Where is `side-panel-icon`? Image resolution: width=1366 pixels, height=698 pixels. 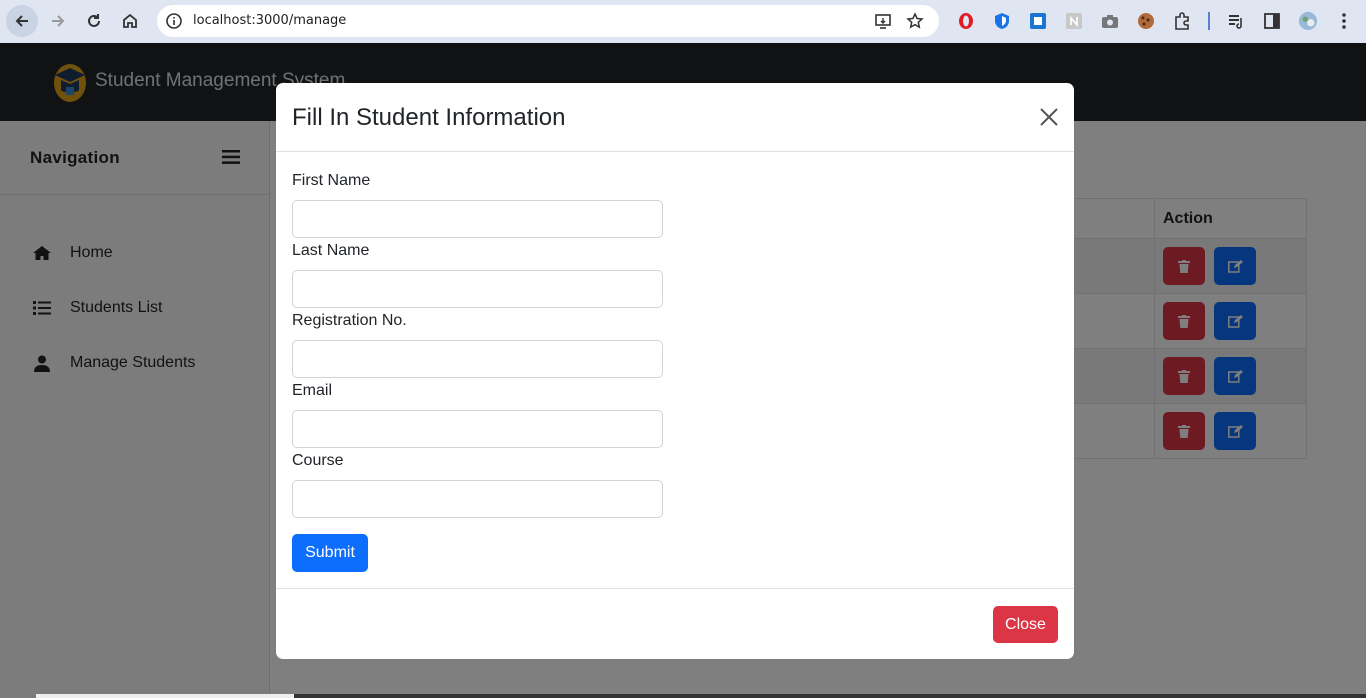 side-panel-icon is located at coordinates (1272, 21).